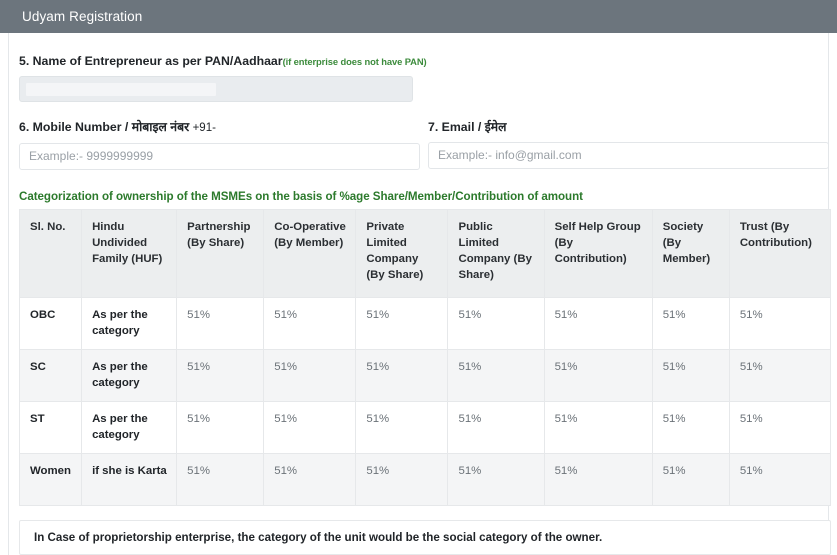 This screenshot has height=555, width=837. What do you see at coordinates (219, 156) in the screenshot?
I see `mobile-number-input` at bounding box center [219, 156].